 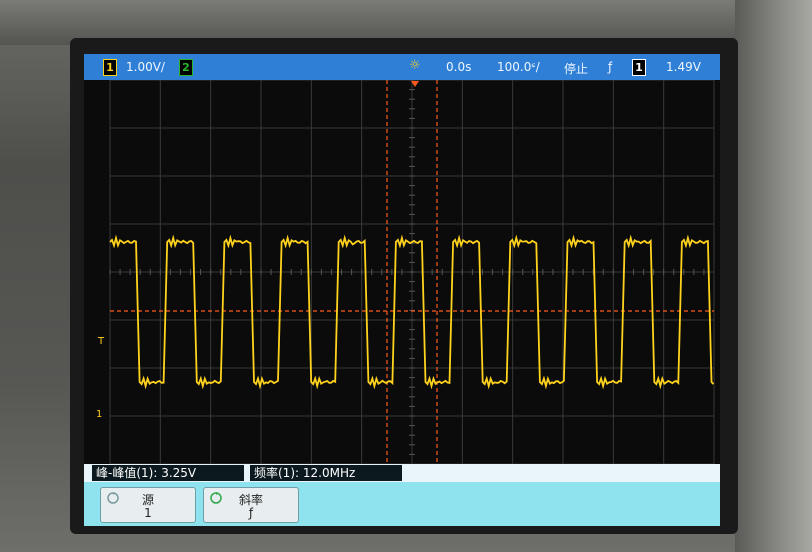 I want to click on measurement-bar: 峰-峰值(1): 3.25V 频率(1): 12.0MHz, so click(x=402, y=473).